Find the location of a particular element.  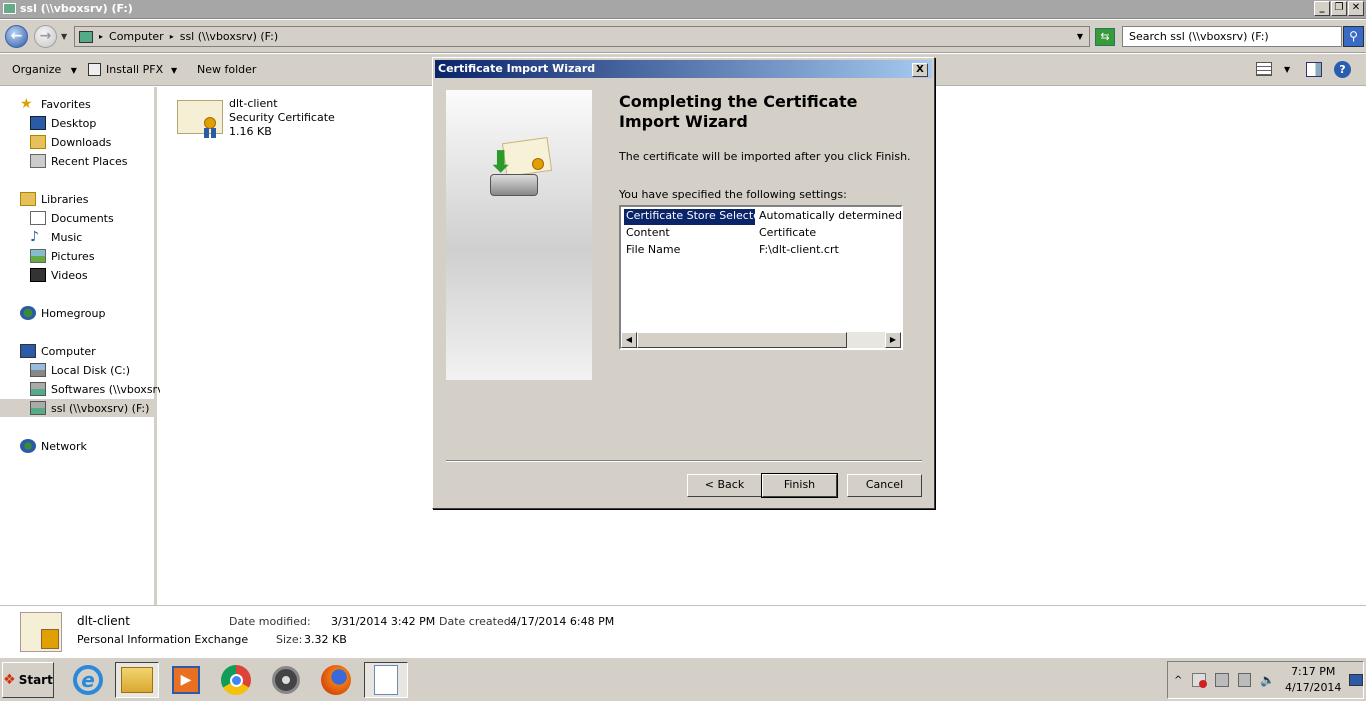

scroll-thumb is located at coordinates (742, 340).